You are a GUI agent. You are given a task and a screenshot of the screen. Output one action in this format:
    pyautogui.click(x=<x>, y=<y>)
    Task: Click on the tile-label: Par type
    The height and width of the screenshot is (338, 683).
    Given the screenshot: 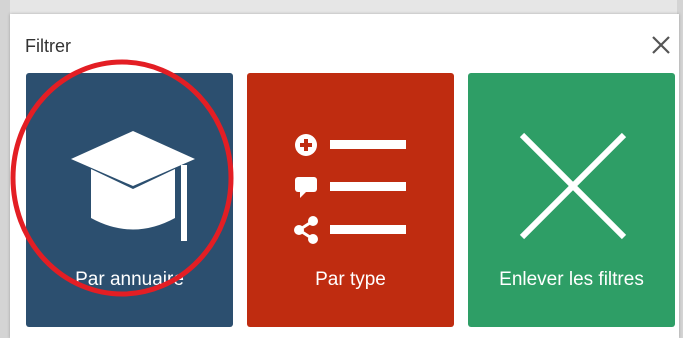 What is the action you would take?
    pyautogui.click(x=350, y=279)
    